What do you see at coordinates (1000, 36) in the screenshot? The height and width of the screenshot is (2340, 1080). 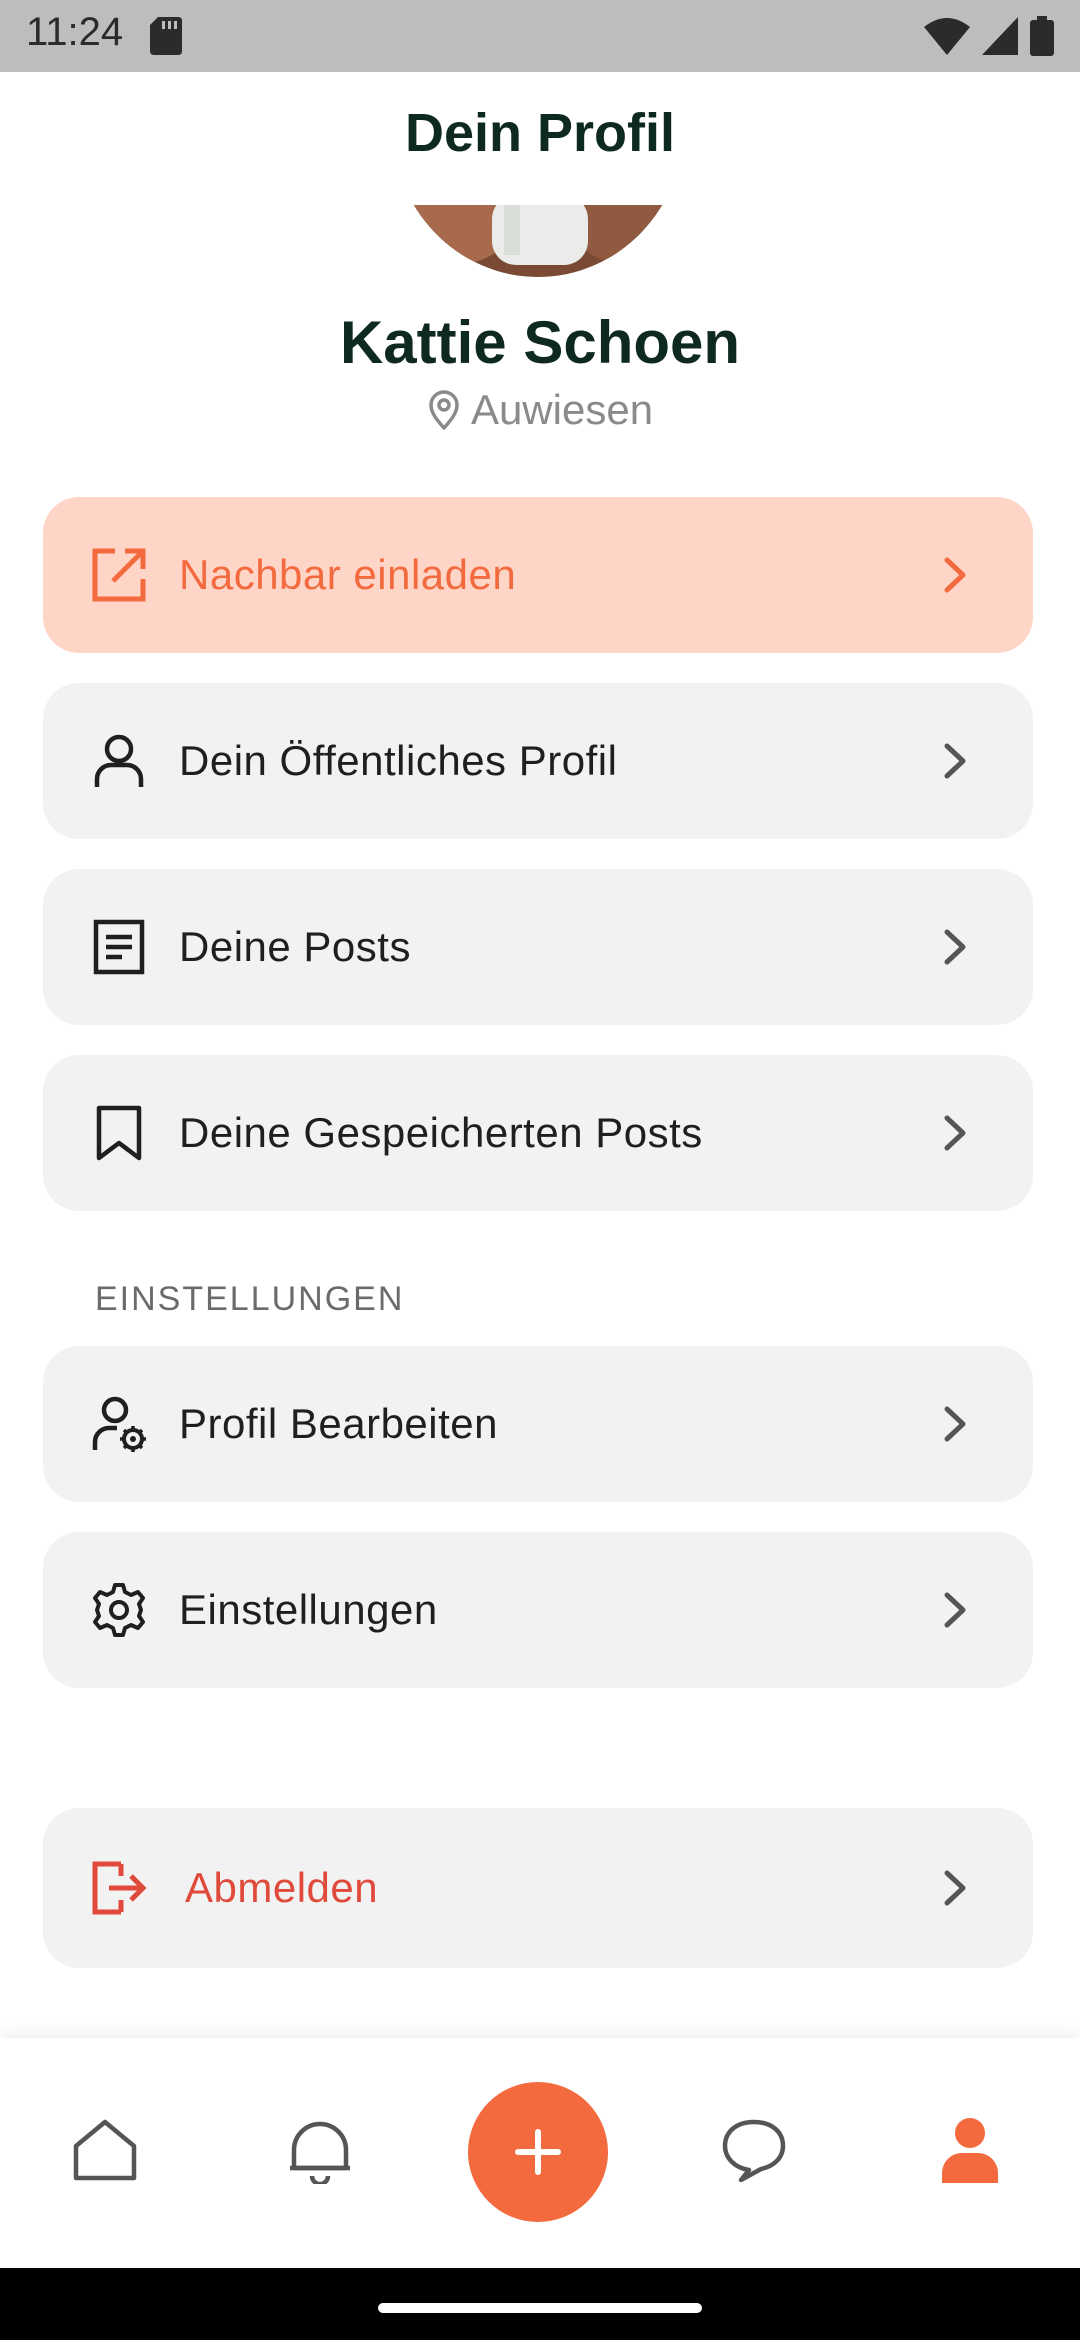 I see `signal-icon` at bounding box center [1000, 36].